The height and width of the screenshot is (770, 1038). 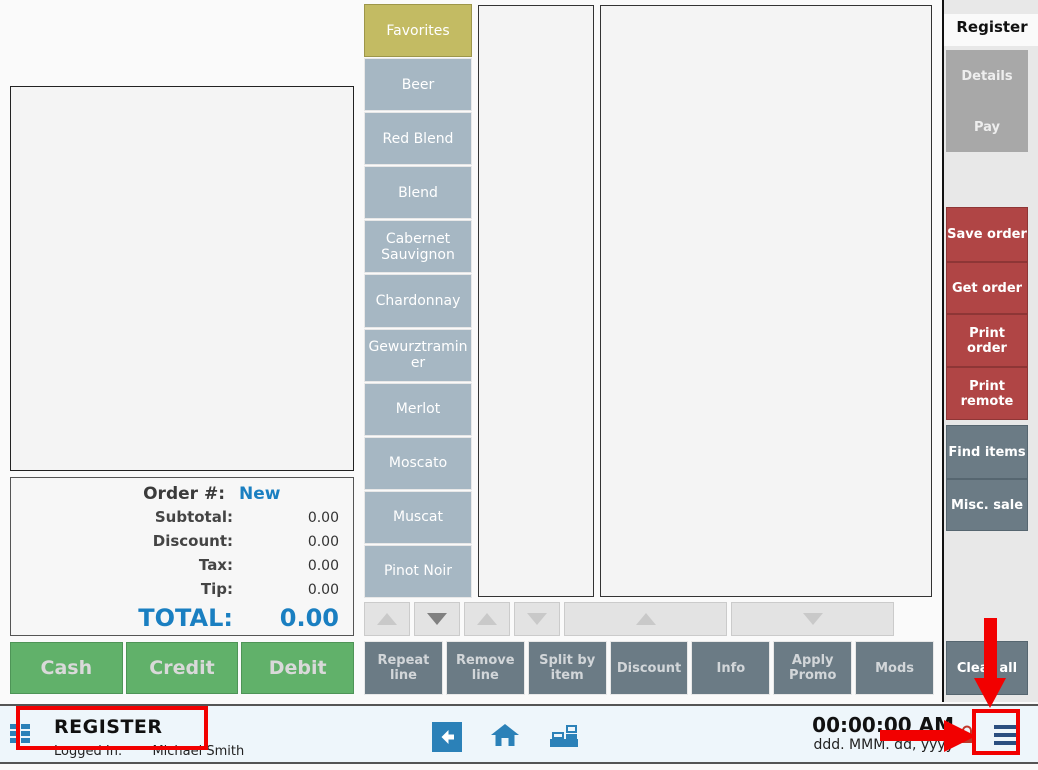 I want to click on sidebar-print-remote-button: Print remote, so click(x=987, y=393).